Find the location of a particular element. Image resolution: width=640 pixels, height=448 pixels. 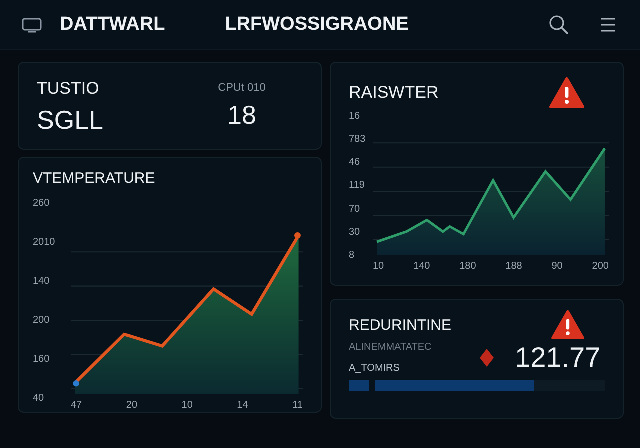

axis-label: 30 is located at coordinates (355, 232).